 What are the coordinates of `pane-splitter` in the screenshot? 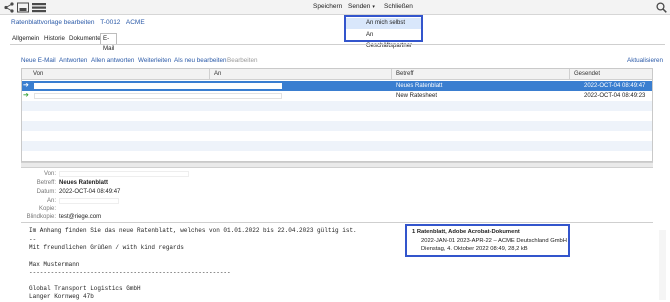 It's located at (337, 165).